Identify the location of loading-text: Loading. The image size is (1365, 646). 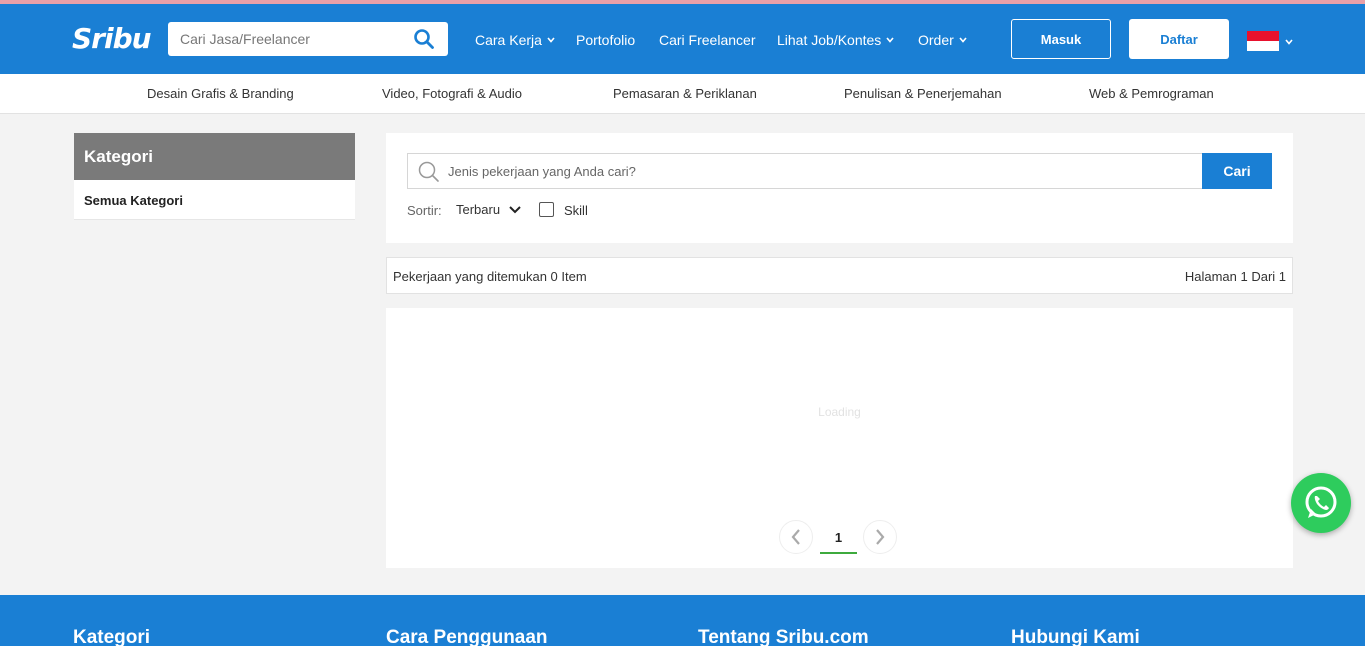
(839, 412).